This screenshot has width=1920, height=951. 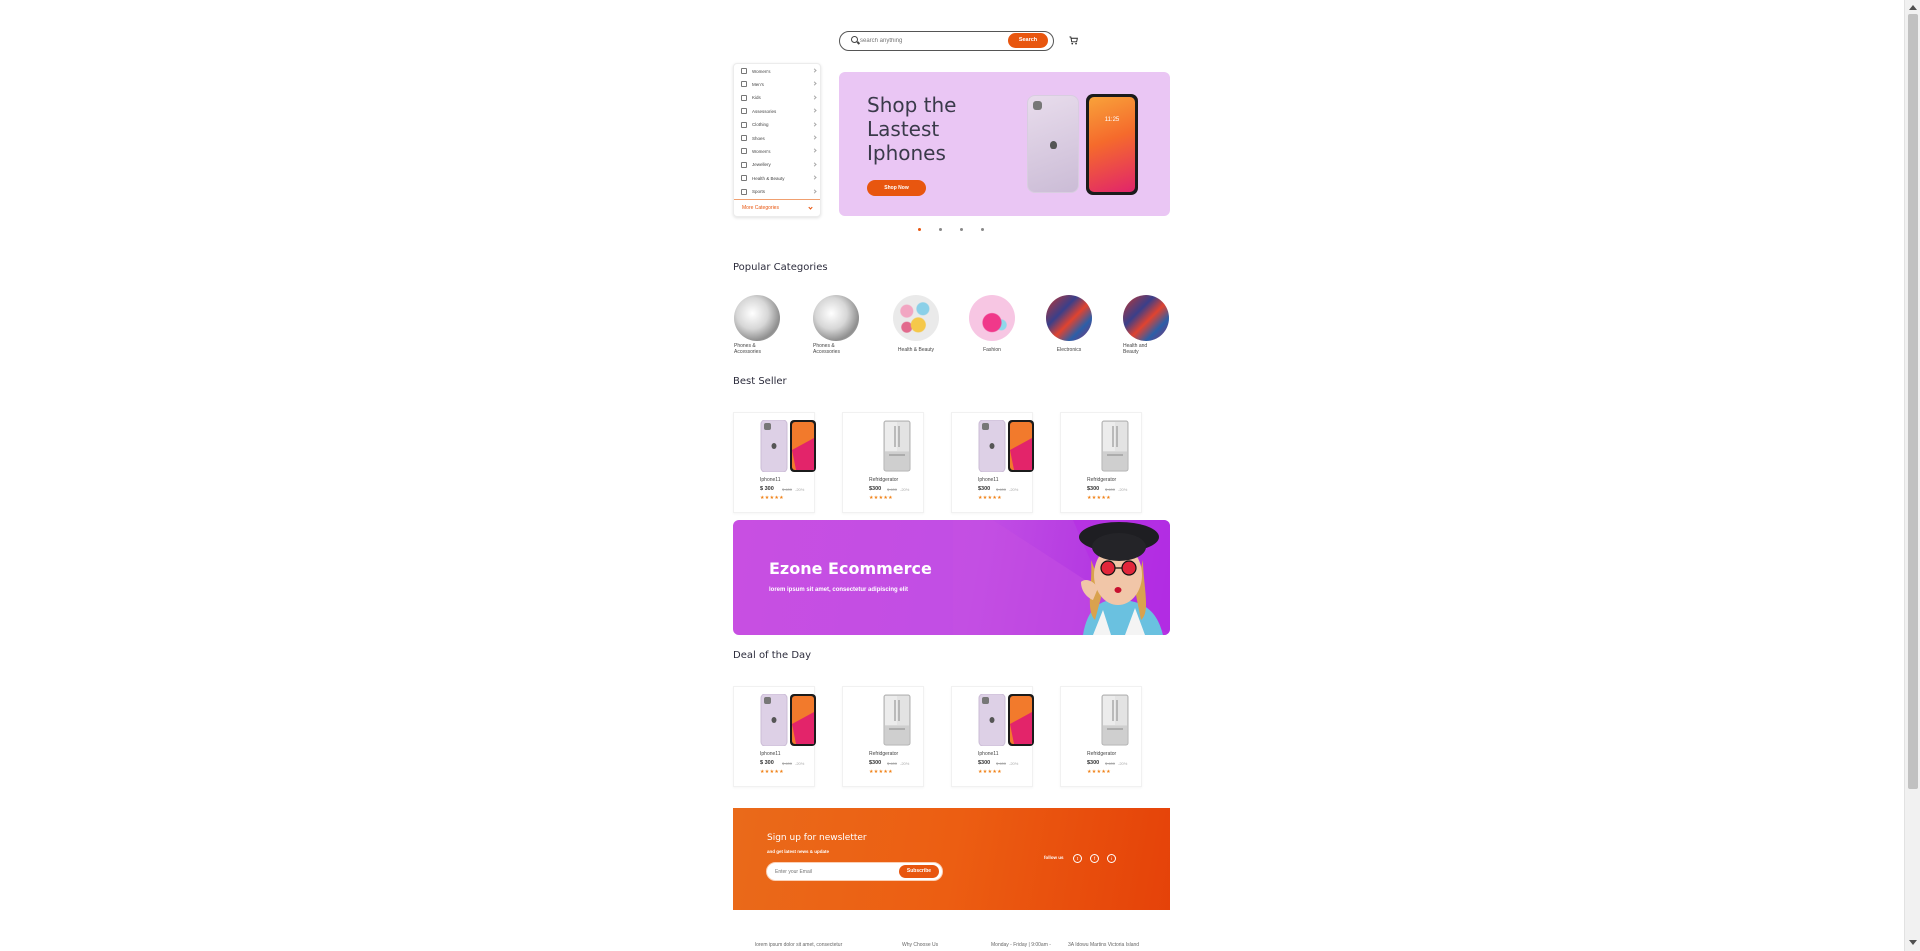 I want to click on scrollbar, so click(x=1912, y=475).